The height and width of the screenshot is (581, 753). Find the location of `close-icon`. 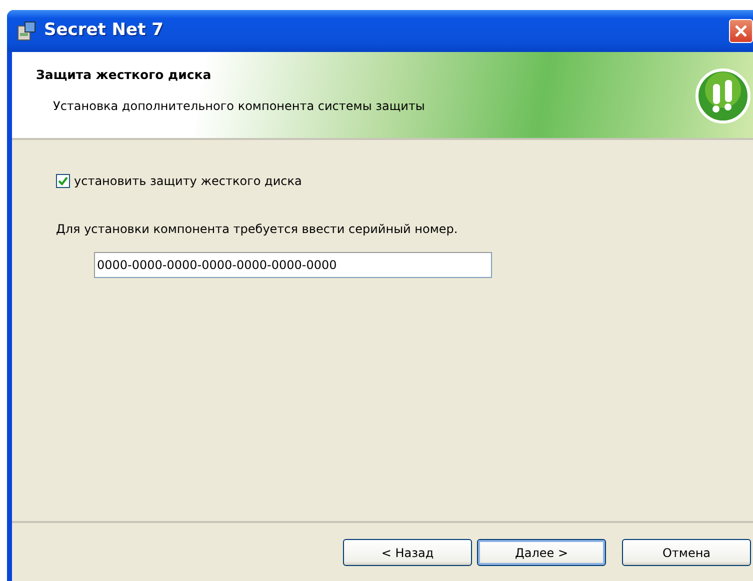

close-icon is located at coordinates (741, 31).